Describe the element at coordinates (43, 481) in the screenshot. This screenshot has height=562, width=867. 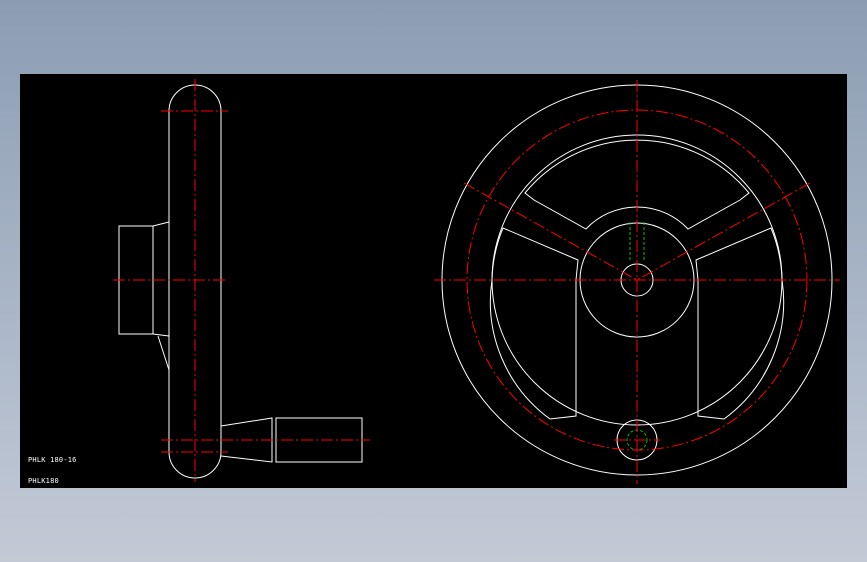
I see `model-label: PHLK180` at that location.